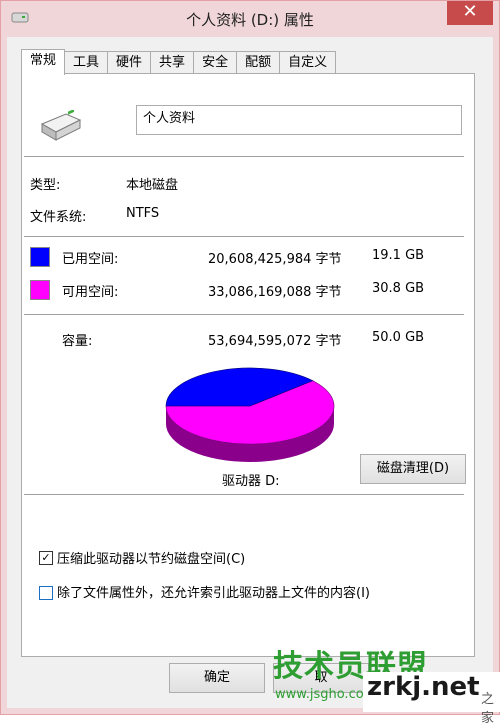  Describe the element at coordinates (398, 255) in the screenshot. I see `used-space-size: 19.1 GB` at that location.